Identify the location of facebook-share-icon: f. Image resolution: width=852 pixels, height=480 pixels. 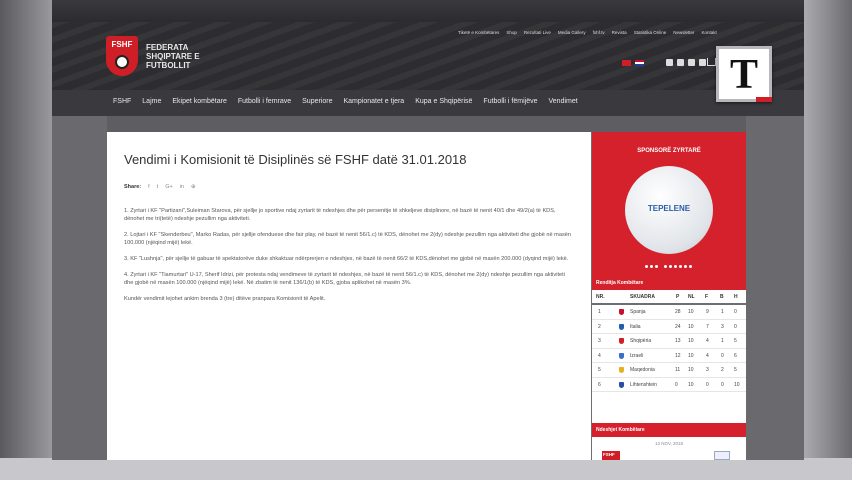
(149, 187).